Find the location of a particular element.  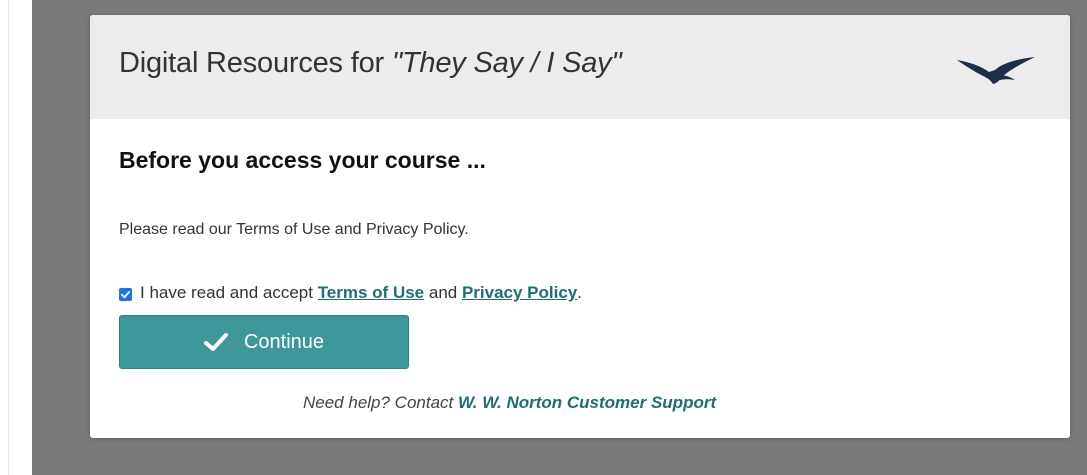

modal-title-prefix: Digital Resources for is located at coordinates (255, 63).